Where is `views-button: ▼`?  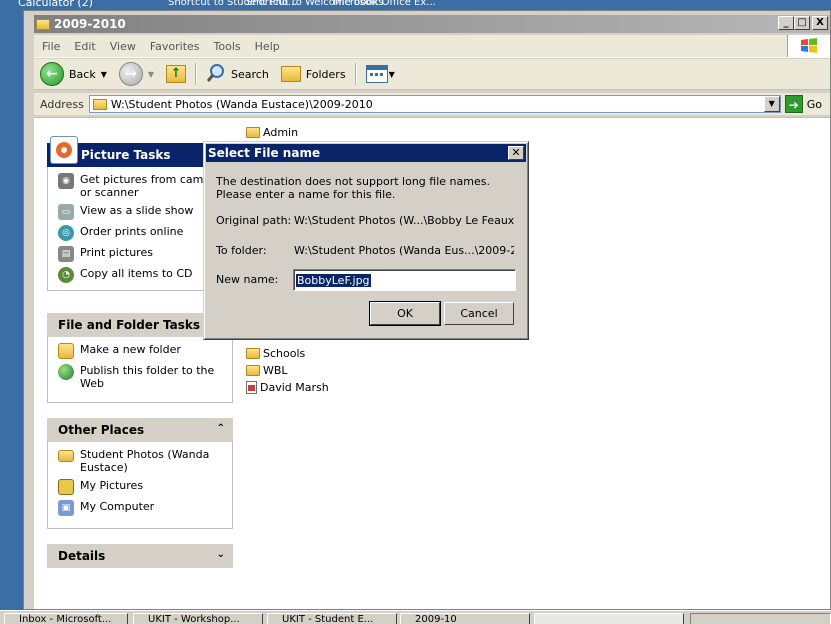
views-button: ▼ is located at coordinates (380, 74).